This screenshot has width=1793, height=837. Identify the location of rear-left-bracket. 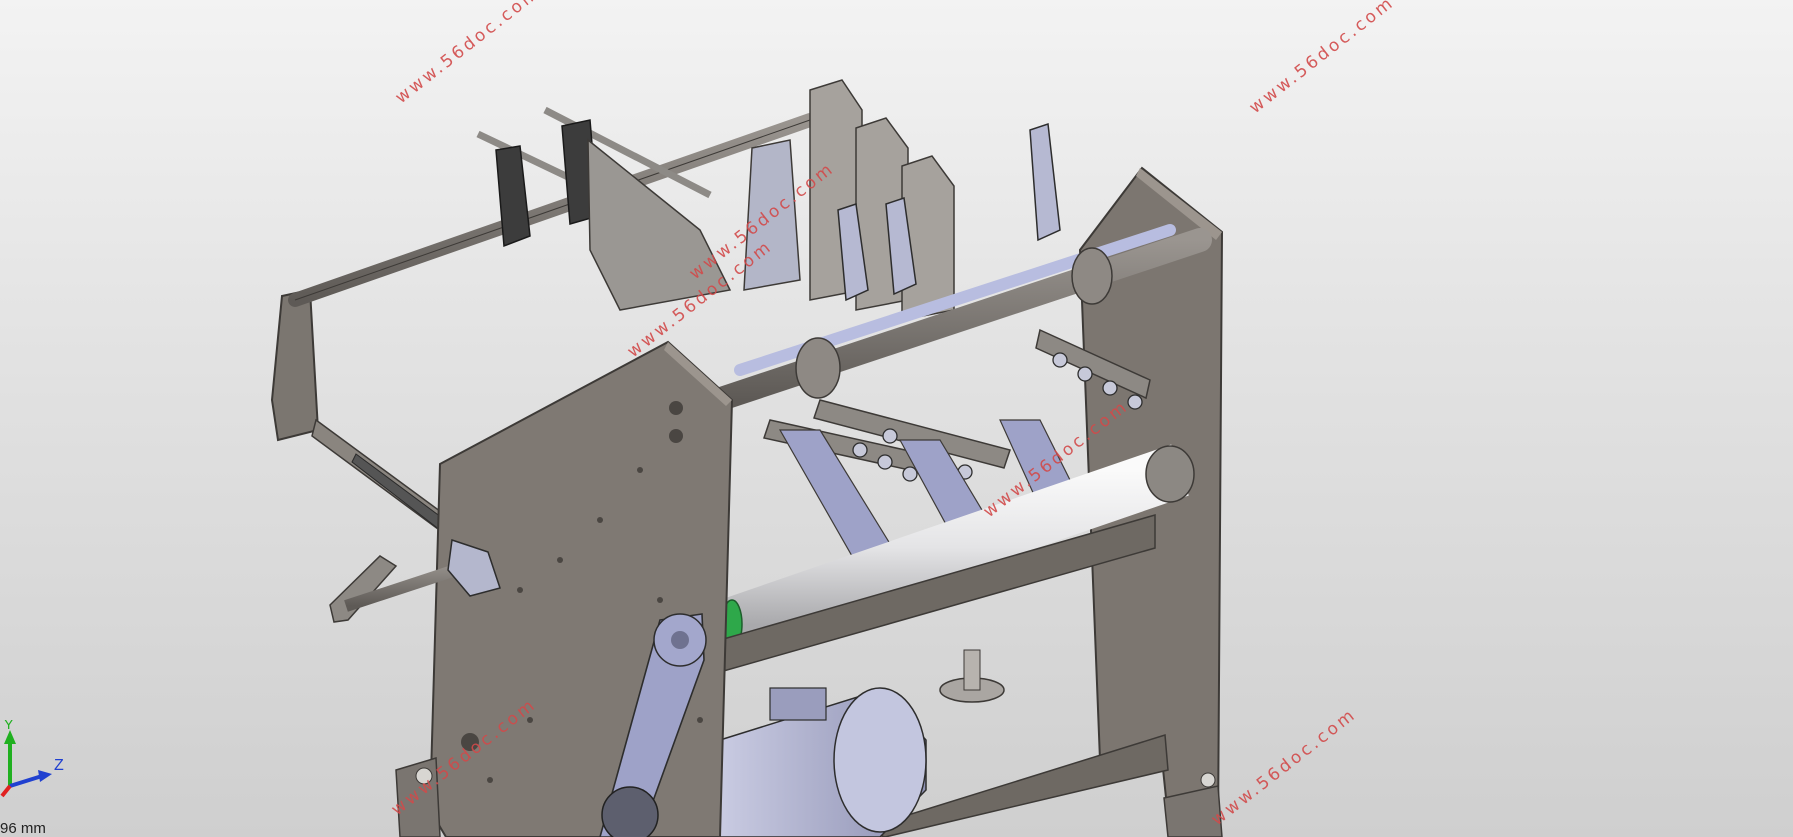
(295, 365).